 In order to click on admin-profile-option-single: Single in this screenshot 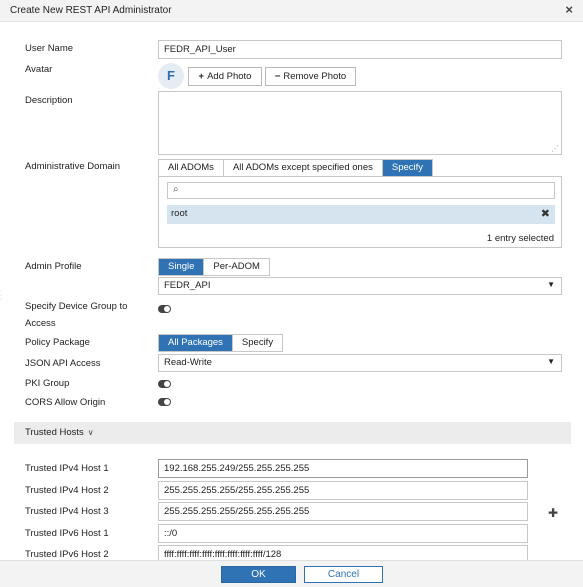, I will do `click(182, 267)`.